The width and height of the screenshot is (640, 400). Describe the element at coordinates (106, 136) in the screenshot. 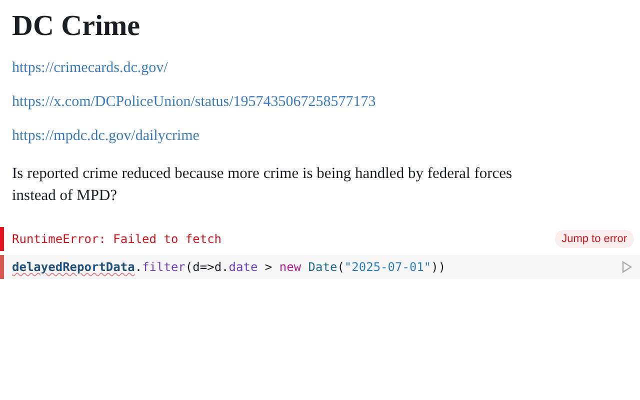

I see `link: https://mpdc.dc.gov/dailycrime` at that location.